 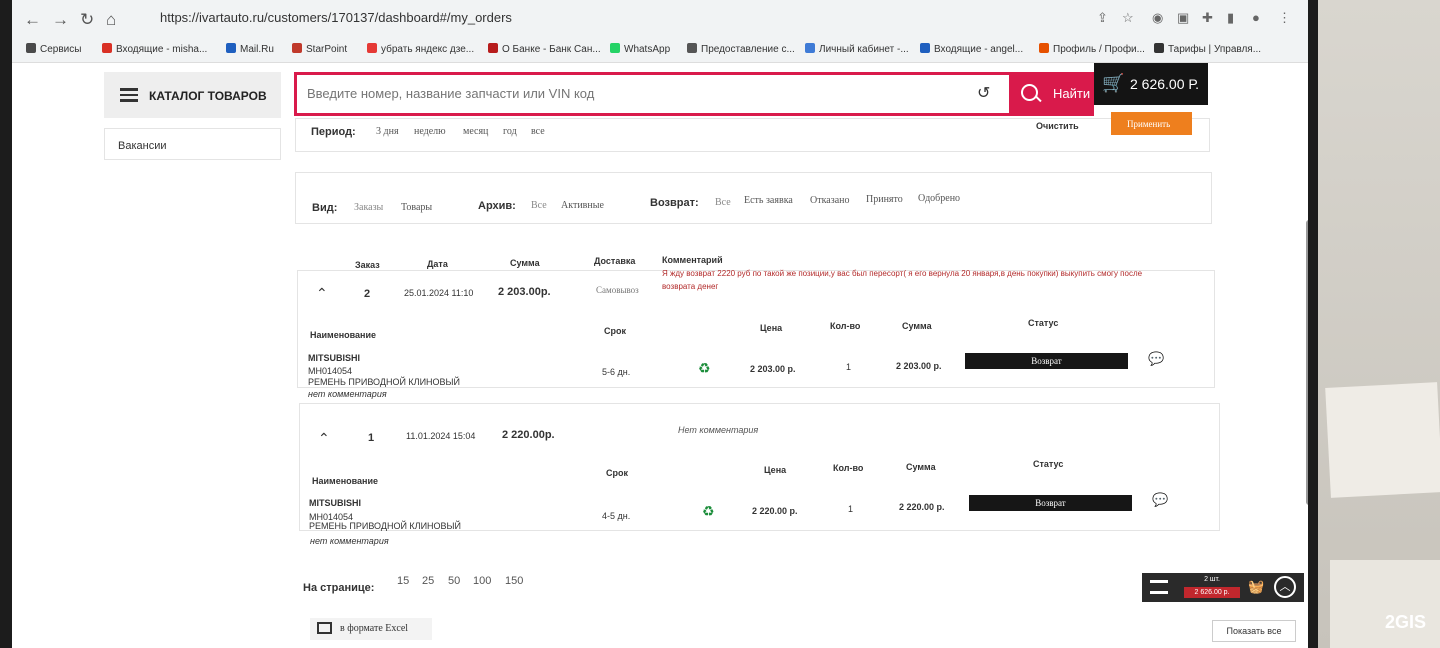 What do you see at coordinates (1157, 18) in the screenshot?
I see `extension-icon: ◉` at bounding box center [1157, 18].